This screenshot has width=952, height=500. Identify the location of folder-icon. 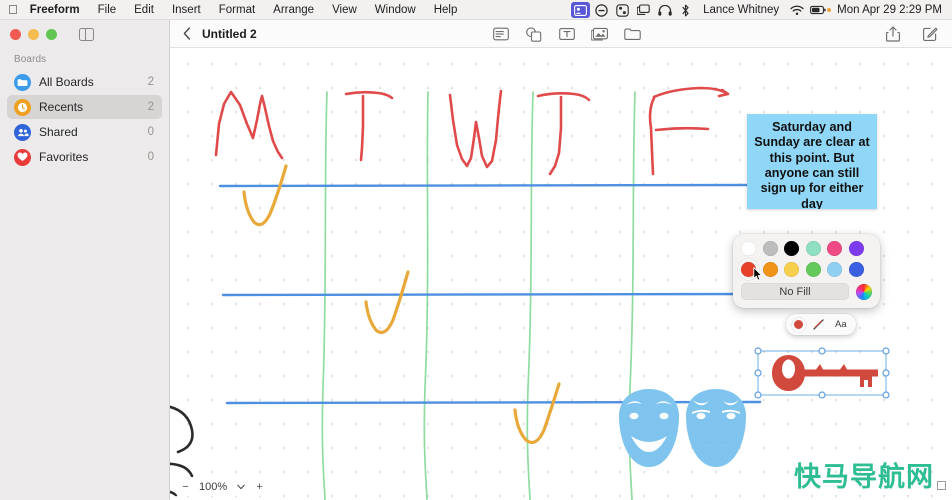
(22, 82).